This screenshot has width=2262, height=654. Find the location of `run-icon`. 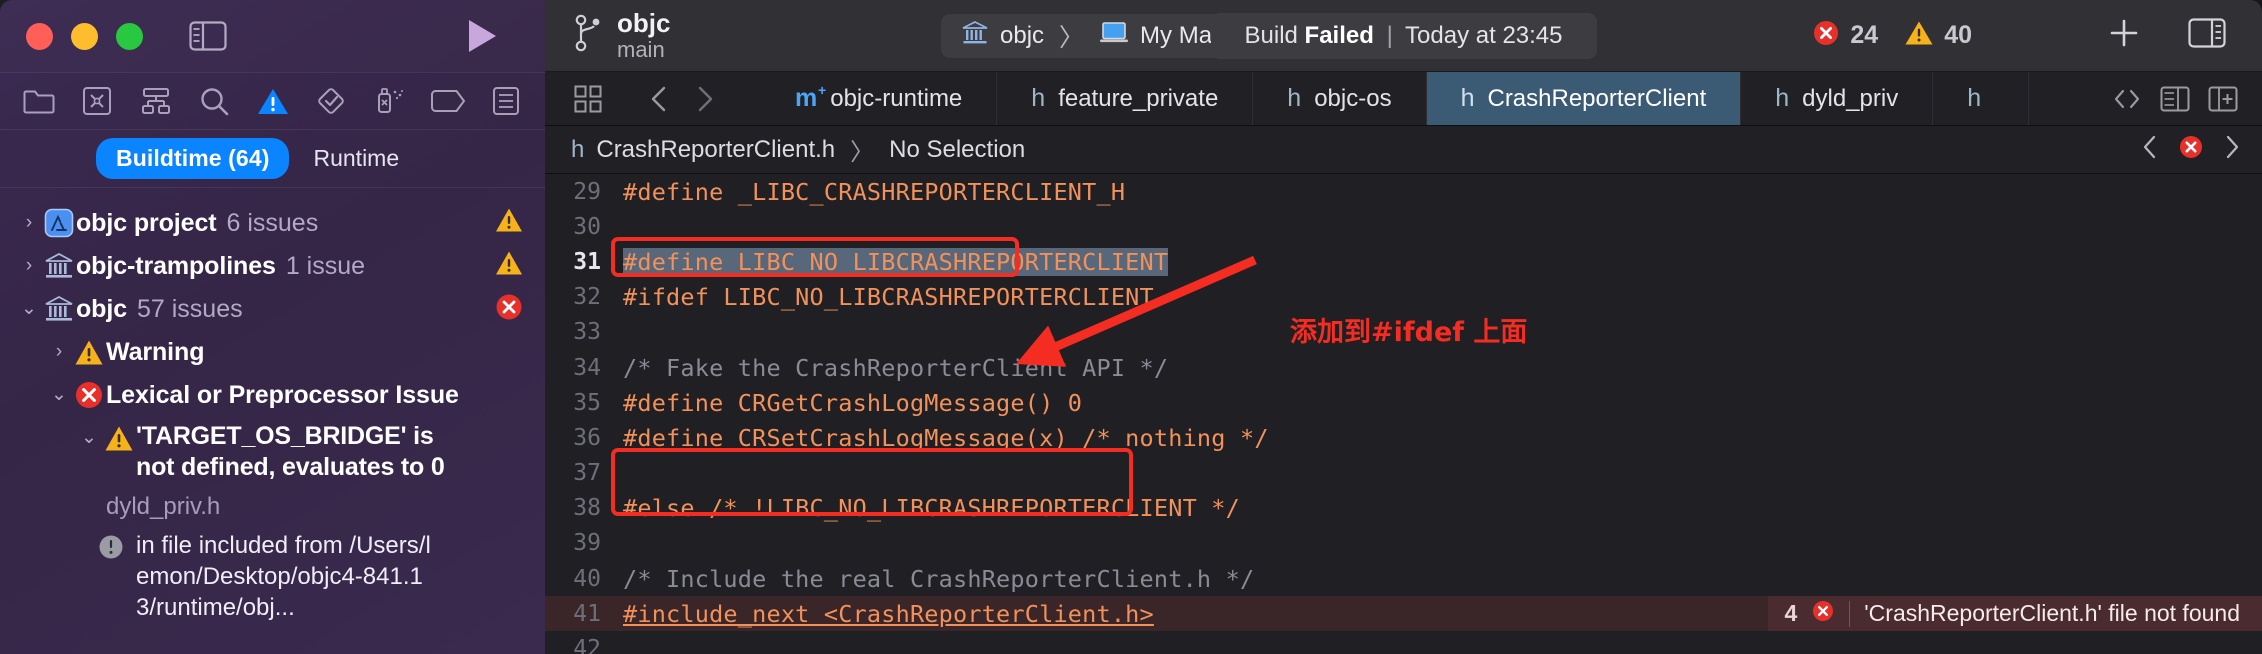

run-icon is located at coordinates (482, 36).